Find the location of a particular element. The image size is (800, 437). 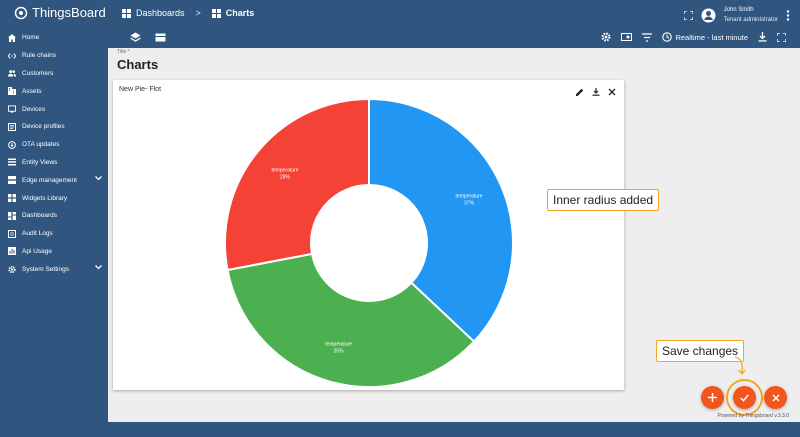

sidebar-item-label: Customers is located at coordinates (38, 73).